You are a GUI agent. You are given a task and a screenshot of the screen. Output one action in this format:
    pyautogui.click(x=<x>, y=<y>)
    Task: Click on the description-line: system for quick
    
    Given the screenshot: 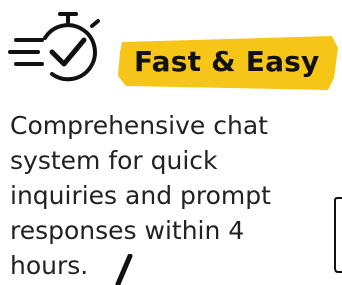 What is the action you would take?
    pyautogui.click(x=114, y=160)
    